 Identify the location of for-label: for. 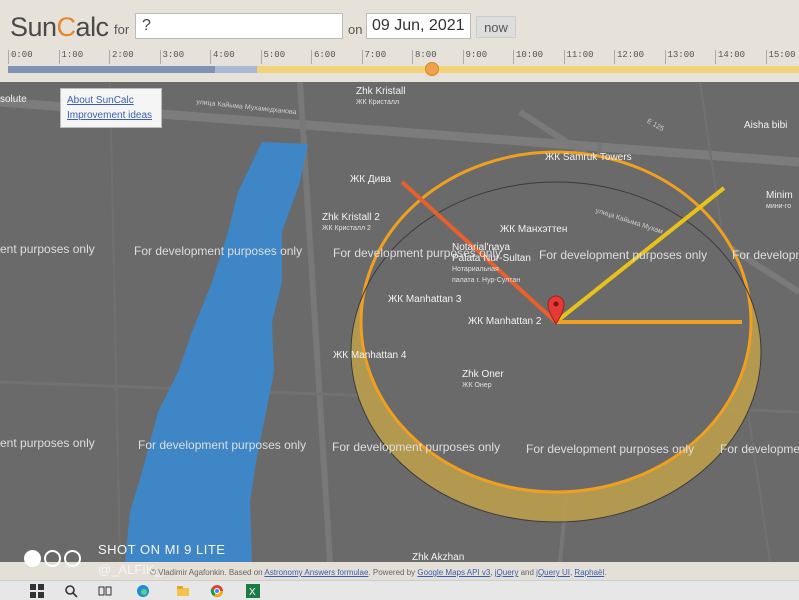
(122, 29).